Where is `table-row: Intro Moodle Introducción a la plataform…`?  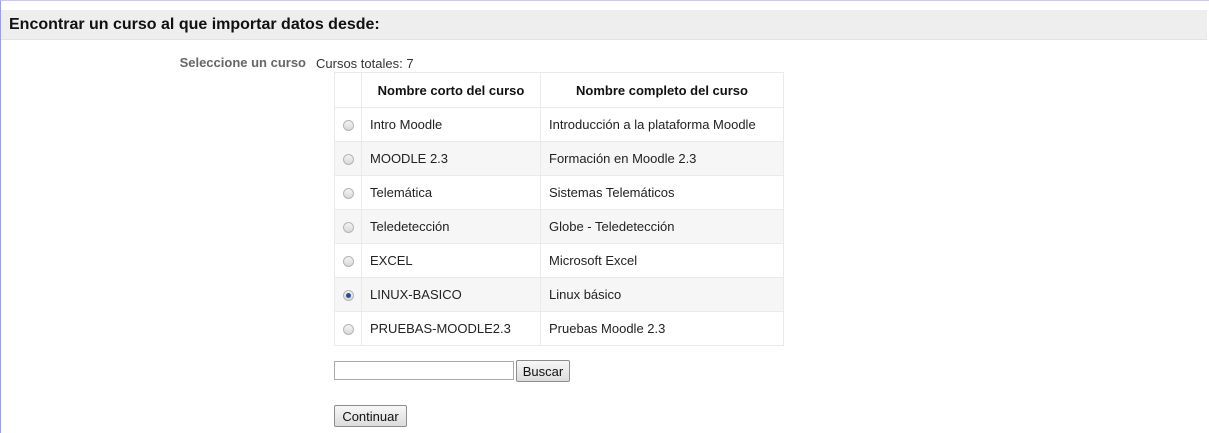 table-row: Intro Moodle Introducción a la plataform… is located at coordinates (559, 124).